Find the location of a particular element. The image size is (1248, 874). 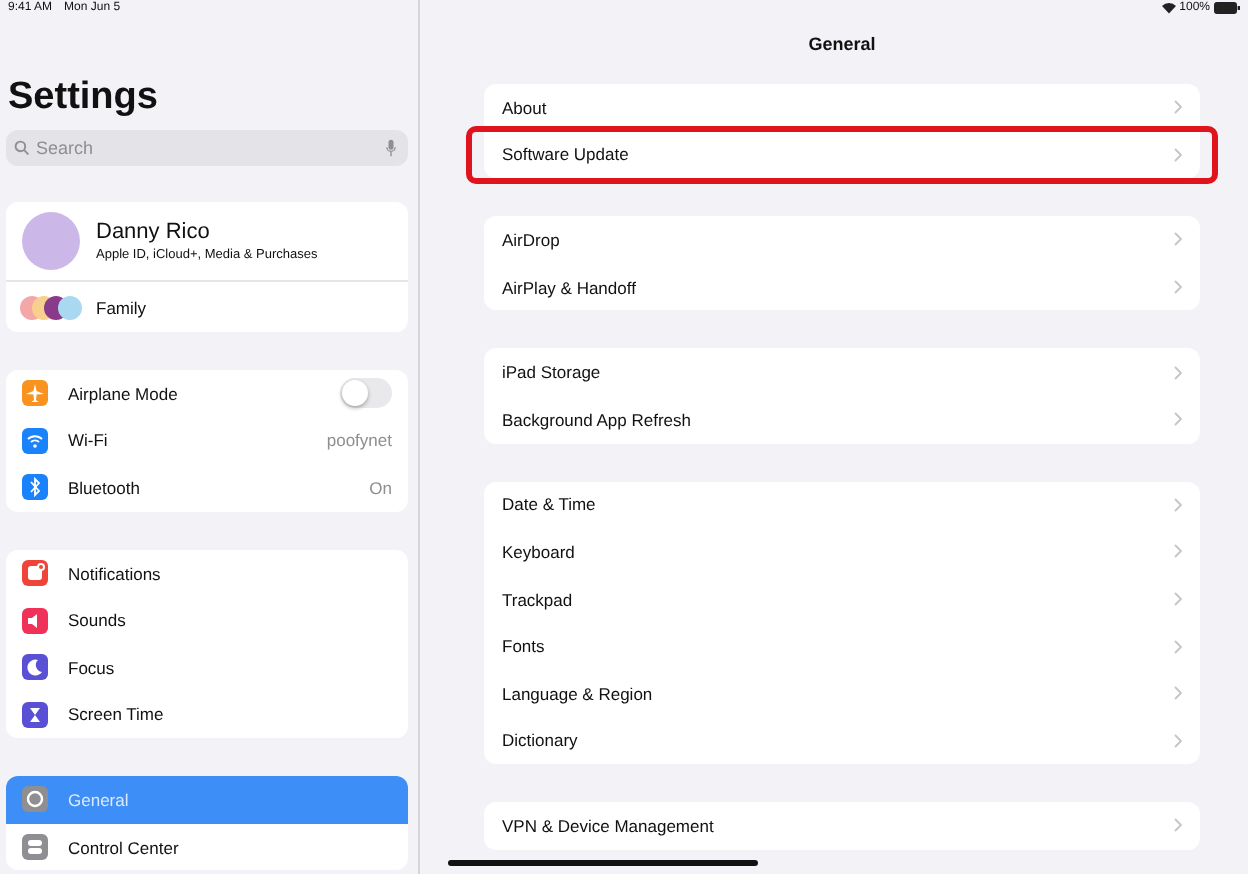

sidebar-item-value: On is located at coordinates (380, 487).